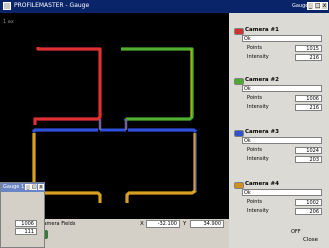  Describe the element at coordinates (8, 22) in the screenshot. I see `plot-corner-label: 1 ax` at that location.